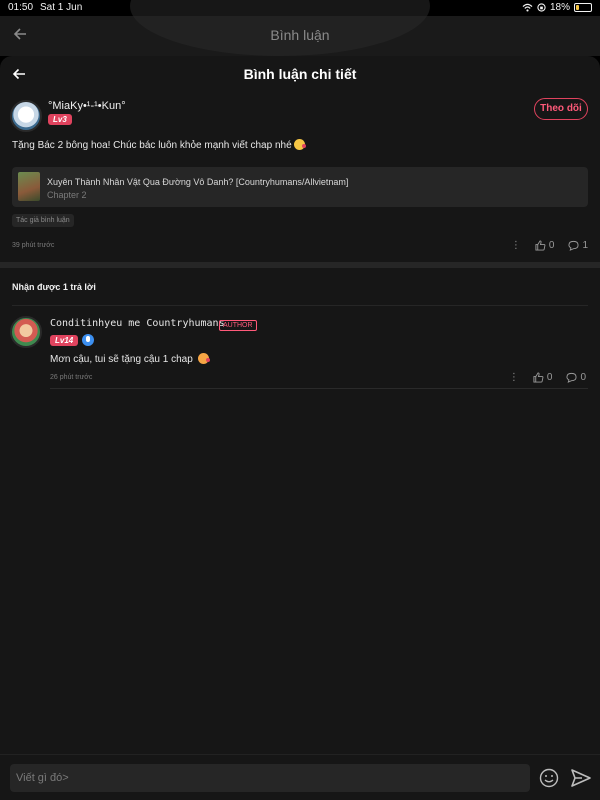 The width and height of the screenshot is (600, 800). Describe the element at coordinates (585, 245) in the screenshot. I see `reply-count: 1` at that location.